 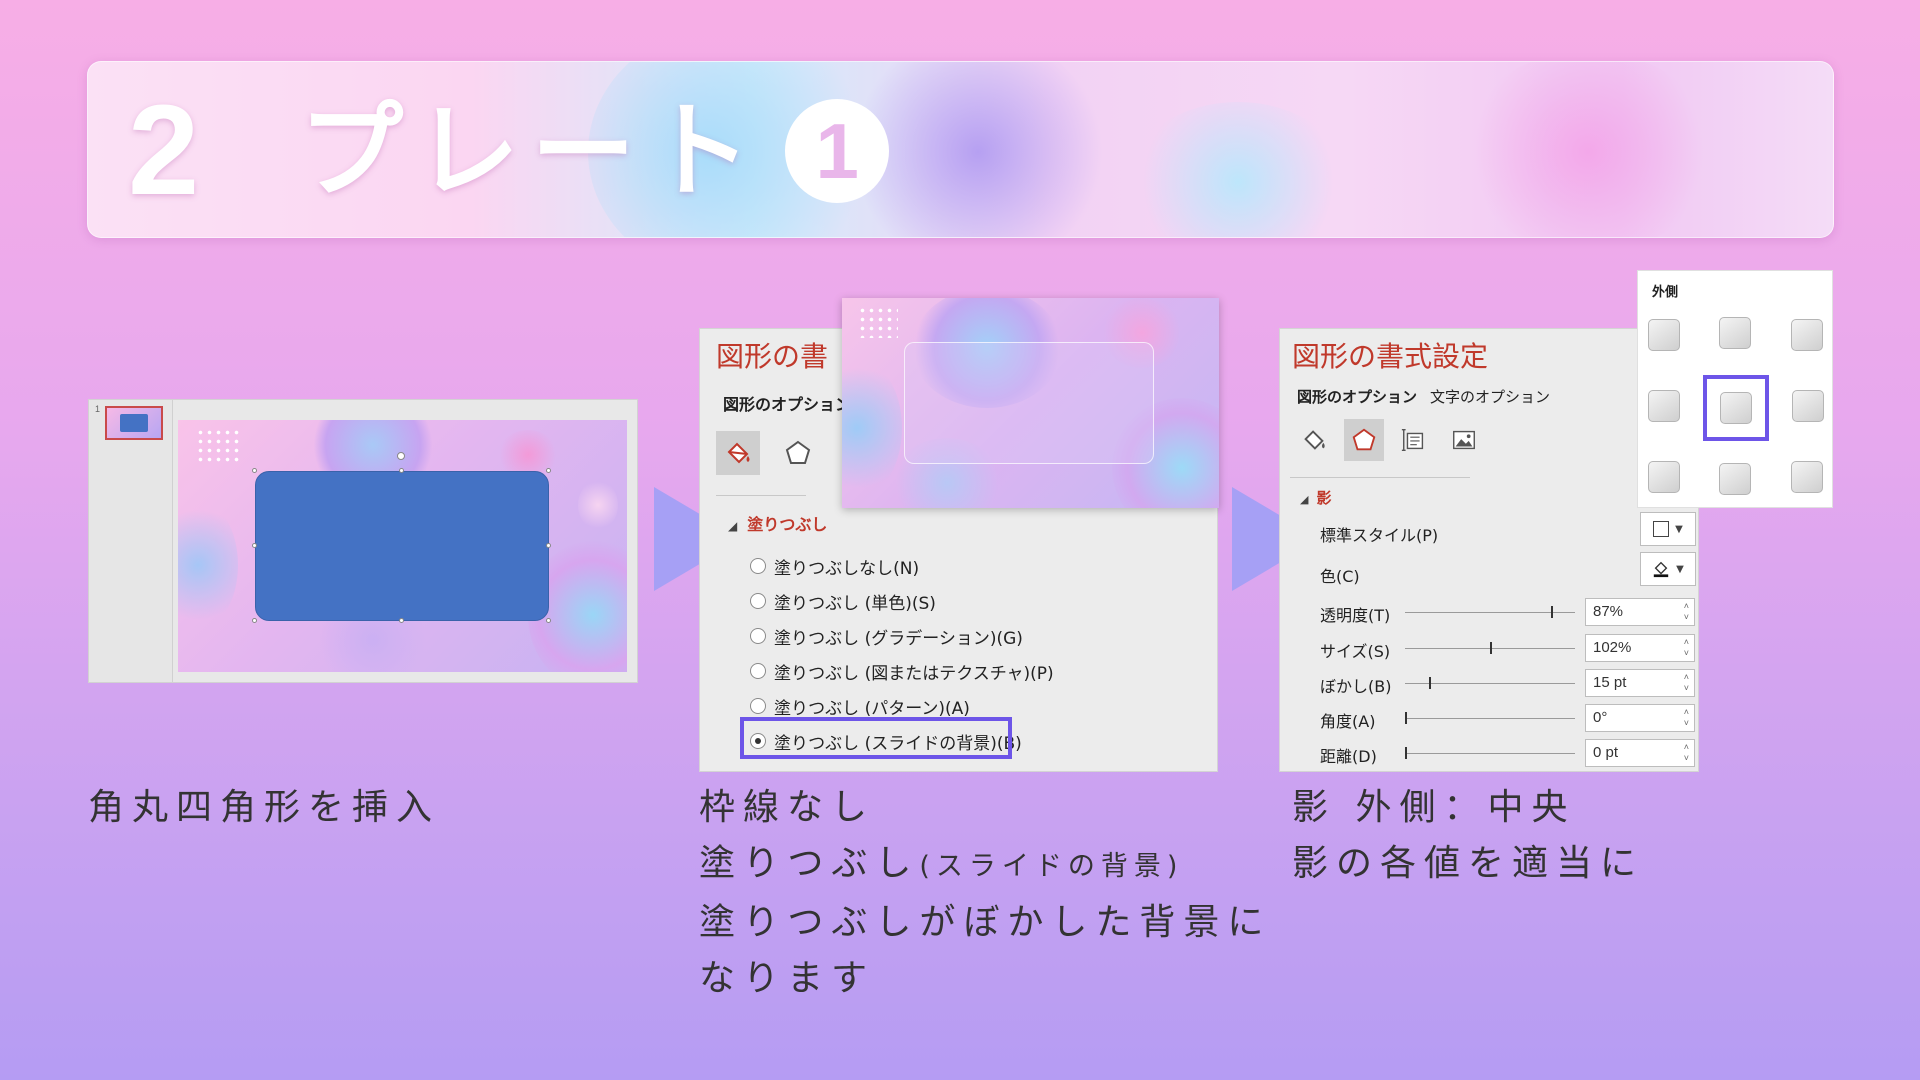 I want to click on blurred-rounded-rectangle, so click(x=1029, y=403).